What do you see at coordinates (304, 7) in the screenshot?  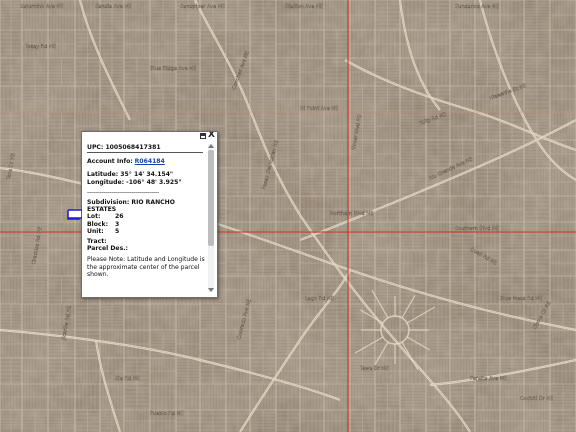 I see `street-label: Stallion Ave NE` at bounding box center [304, 7].